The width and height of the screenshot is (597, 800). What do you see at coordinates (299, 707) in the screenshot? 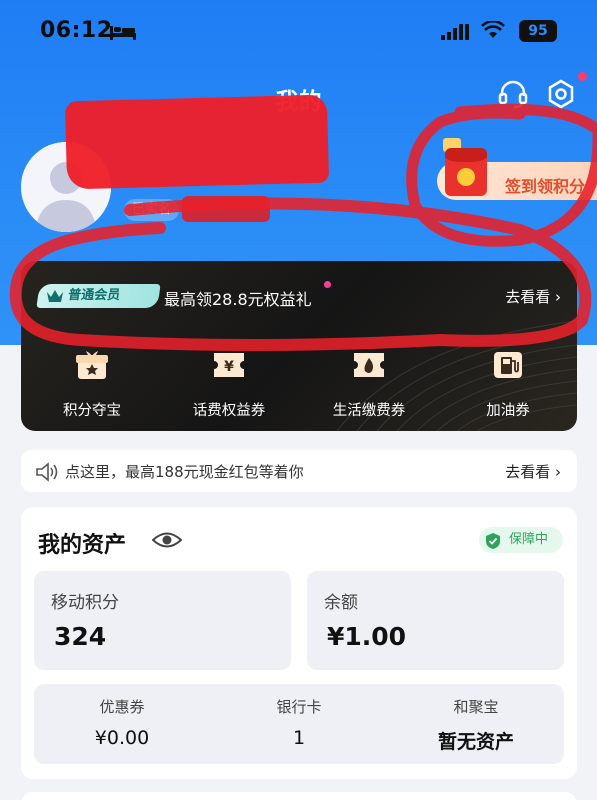
I see `bank-card-label: 银行卡` at bounding box center [299, 707].